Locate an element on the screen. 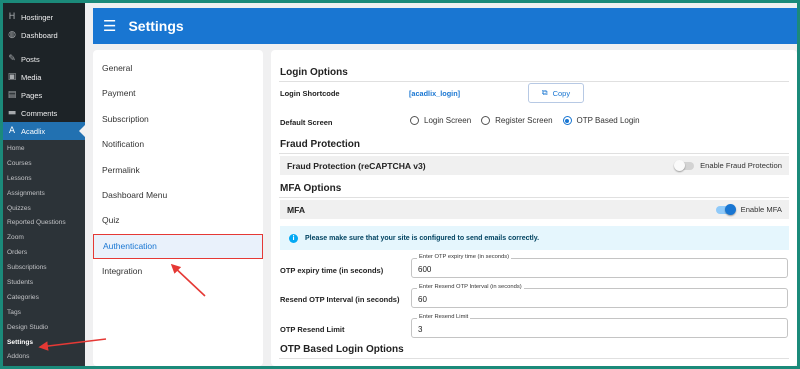 The width and height of the screenshot is (800, 369). login-shortcode-value: [acadlix_login] is located at coordinates (435, 93).